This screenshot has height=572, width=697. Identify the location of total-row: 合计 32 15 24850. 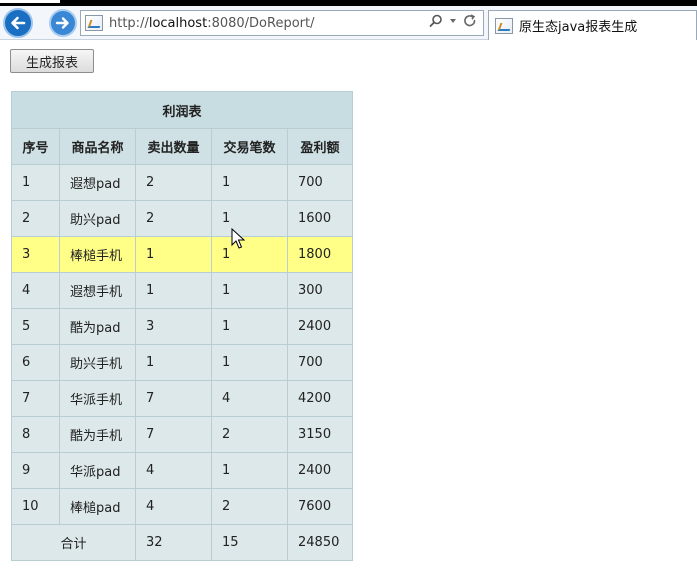
(182, 542).